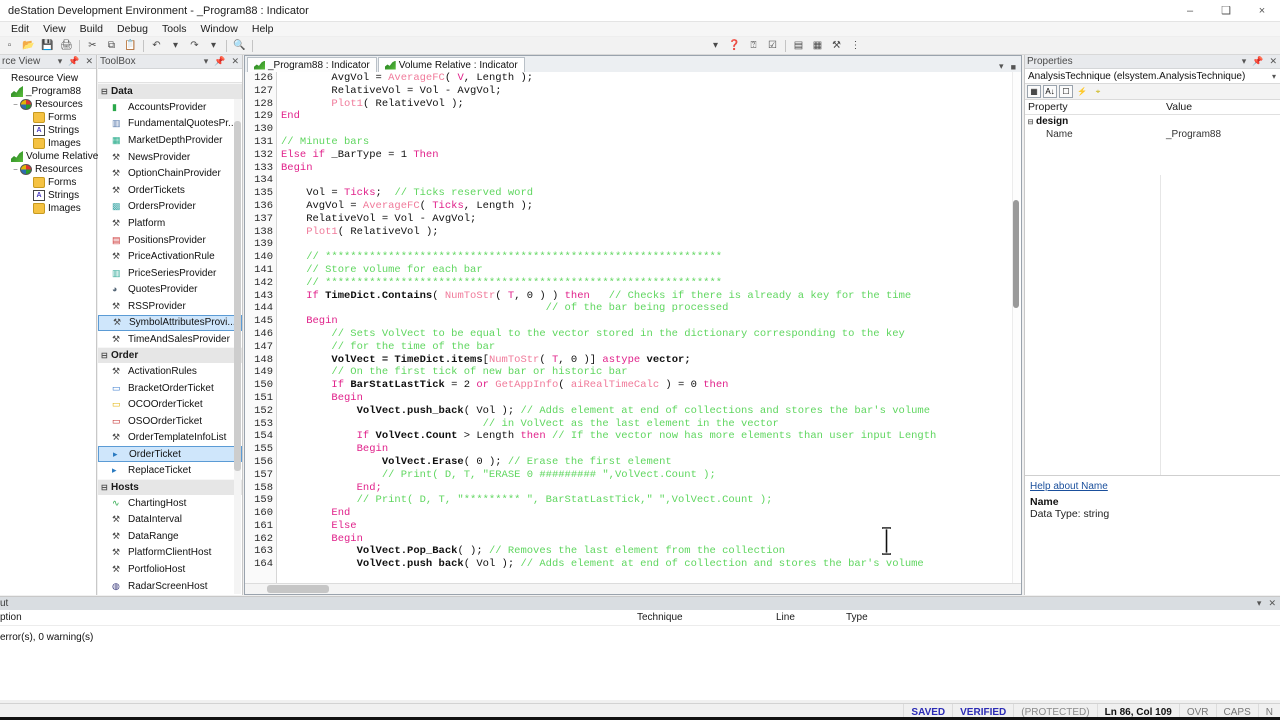  I want to click on toolbox-item: ⚒ NewsProvider, so click(170, 157).